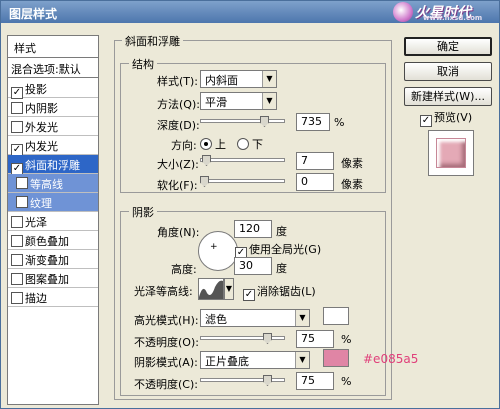  Describe the element at coordinates (315, 182) in the screenshot. I see `soften-field: 0` at that location.